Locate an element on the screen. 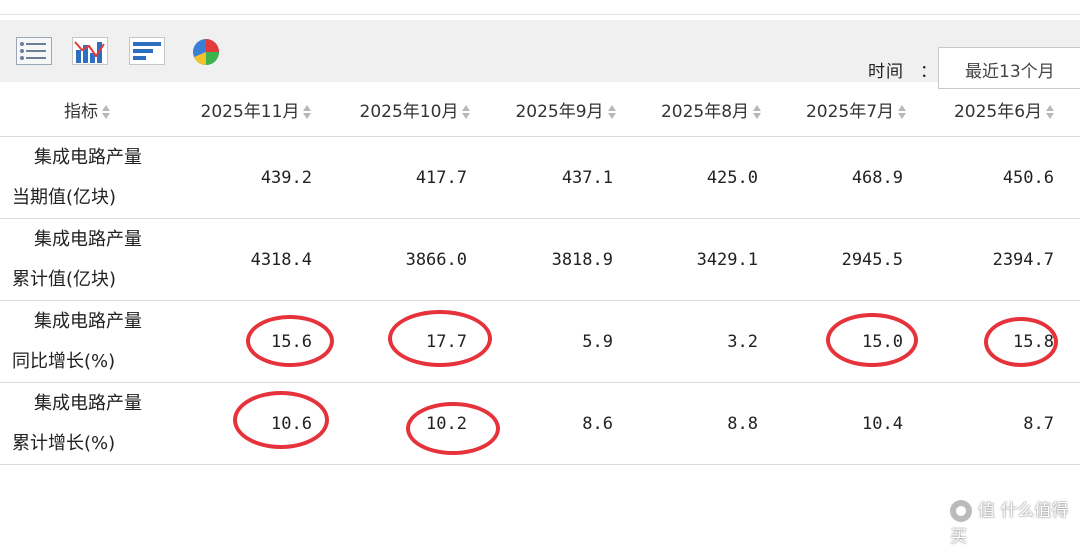  value-cell-highlighted: 15.6 is located at coordinates (256, 341).